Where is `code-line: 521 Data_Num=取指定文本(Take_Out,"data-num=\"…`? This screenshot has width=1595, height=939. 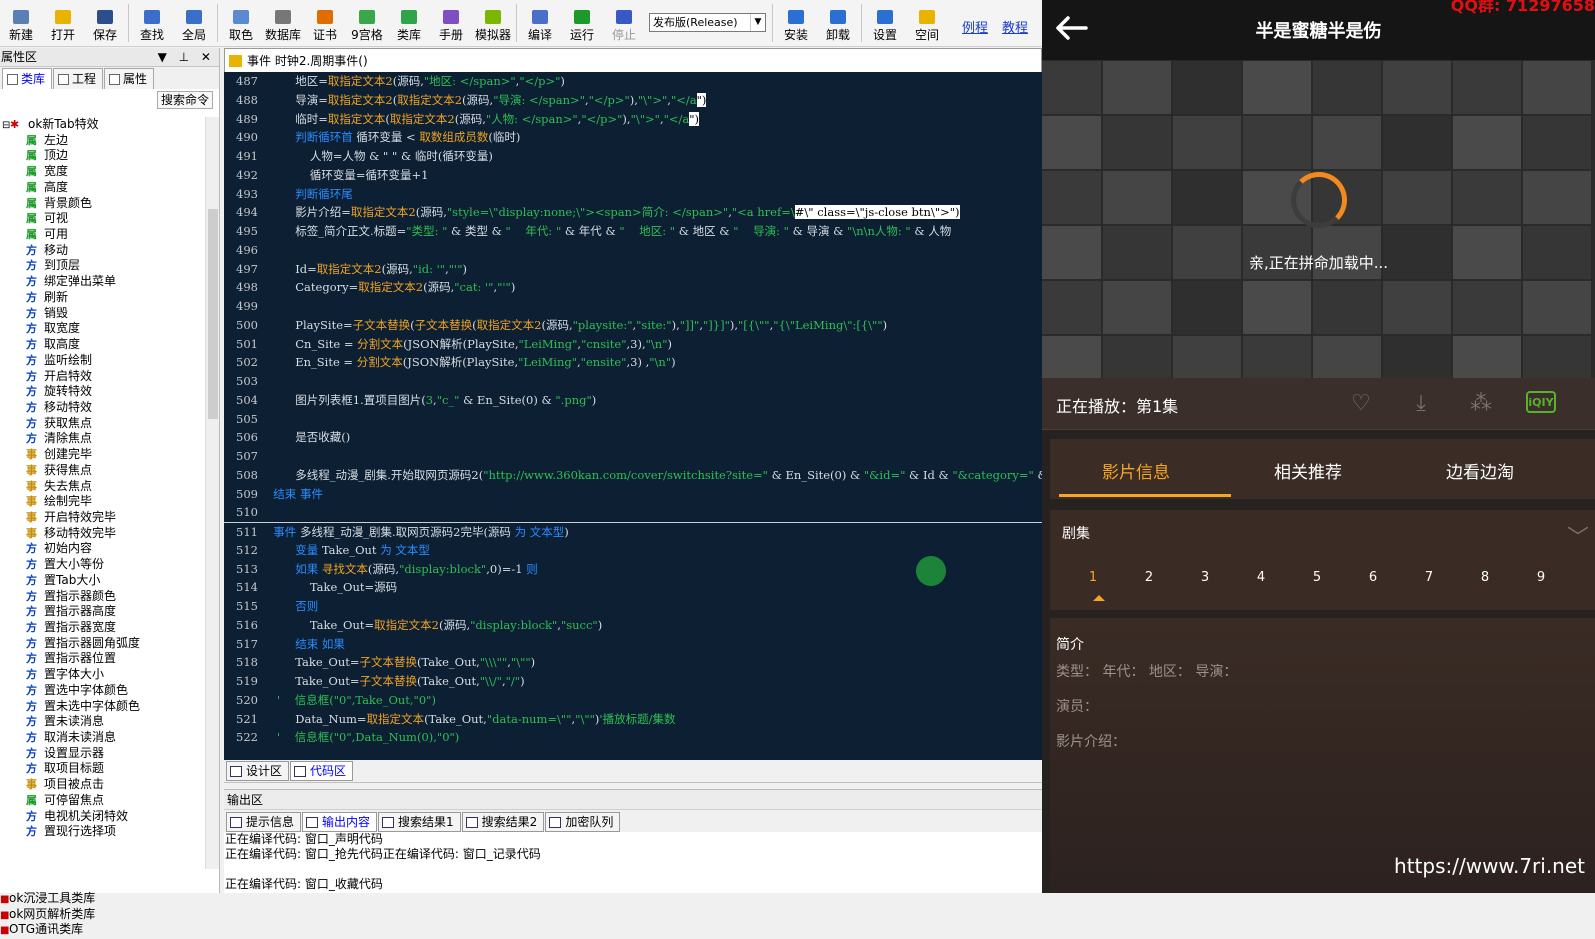
code-line: 521 Data_Num=取指定文本(Take_Out,"data-num=\"… is located at coordinates (633, 719).